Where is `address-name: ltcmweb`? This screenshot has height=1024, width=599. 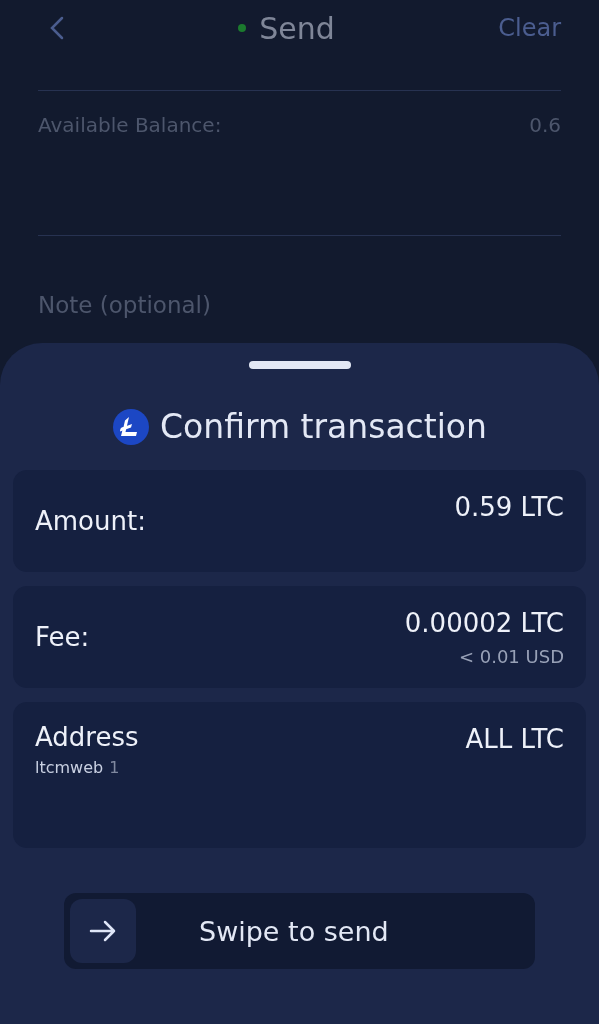
address-name: ltcmweb is located at coordinates (69, 767).